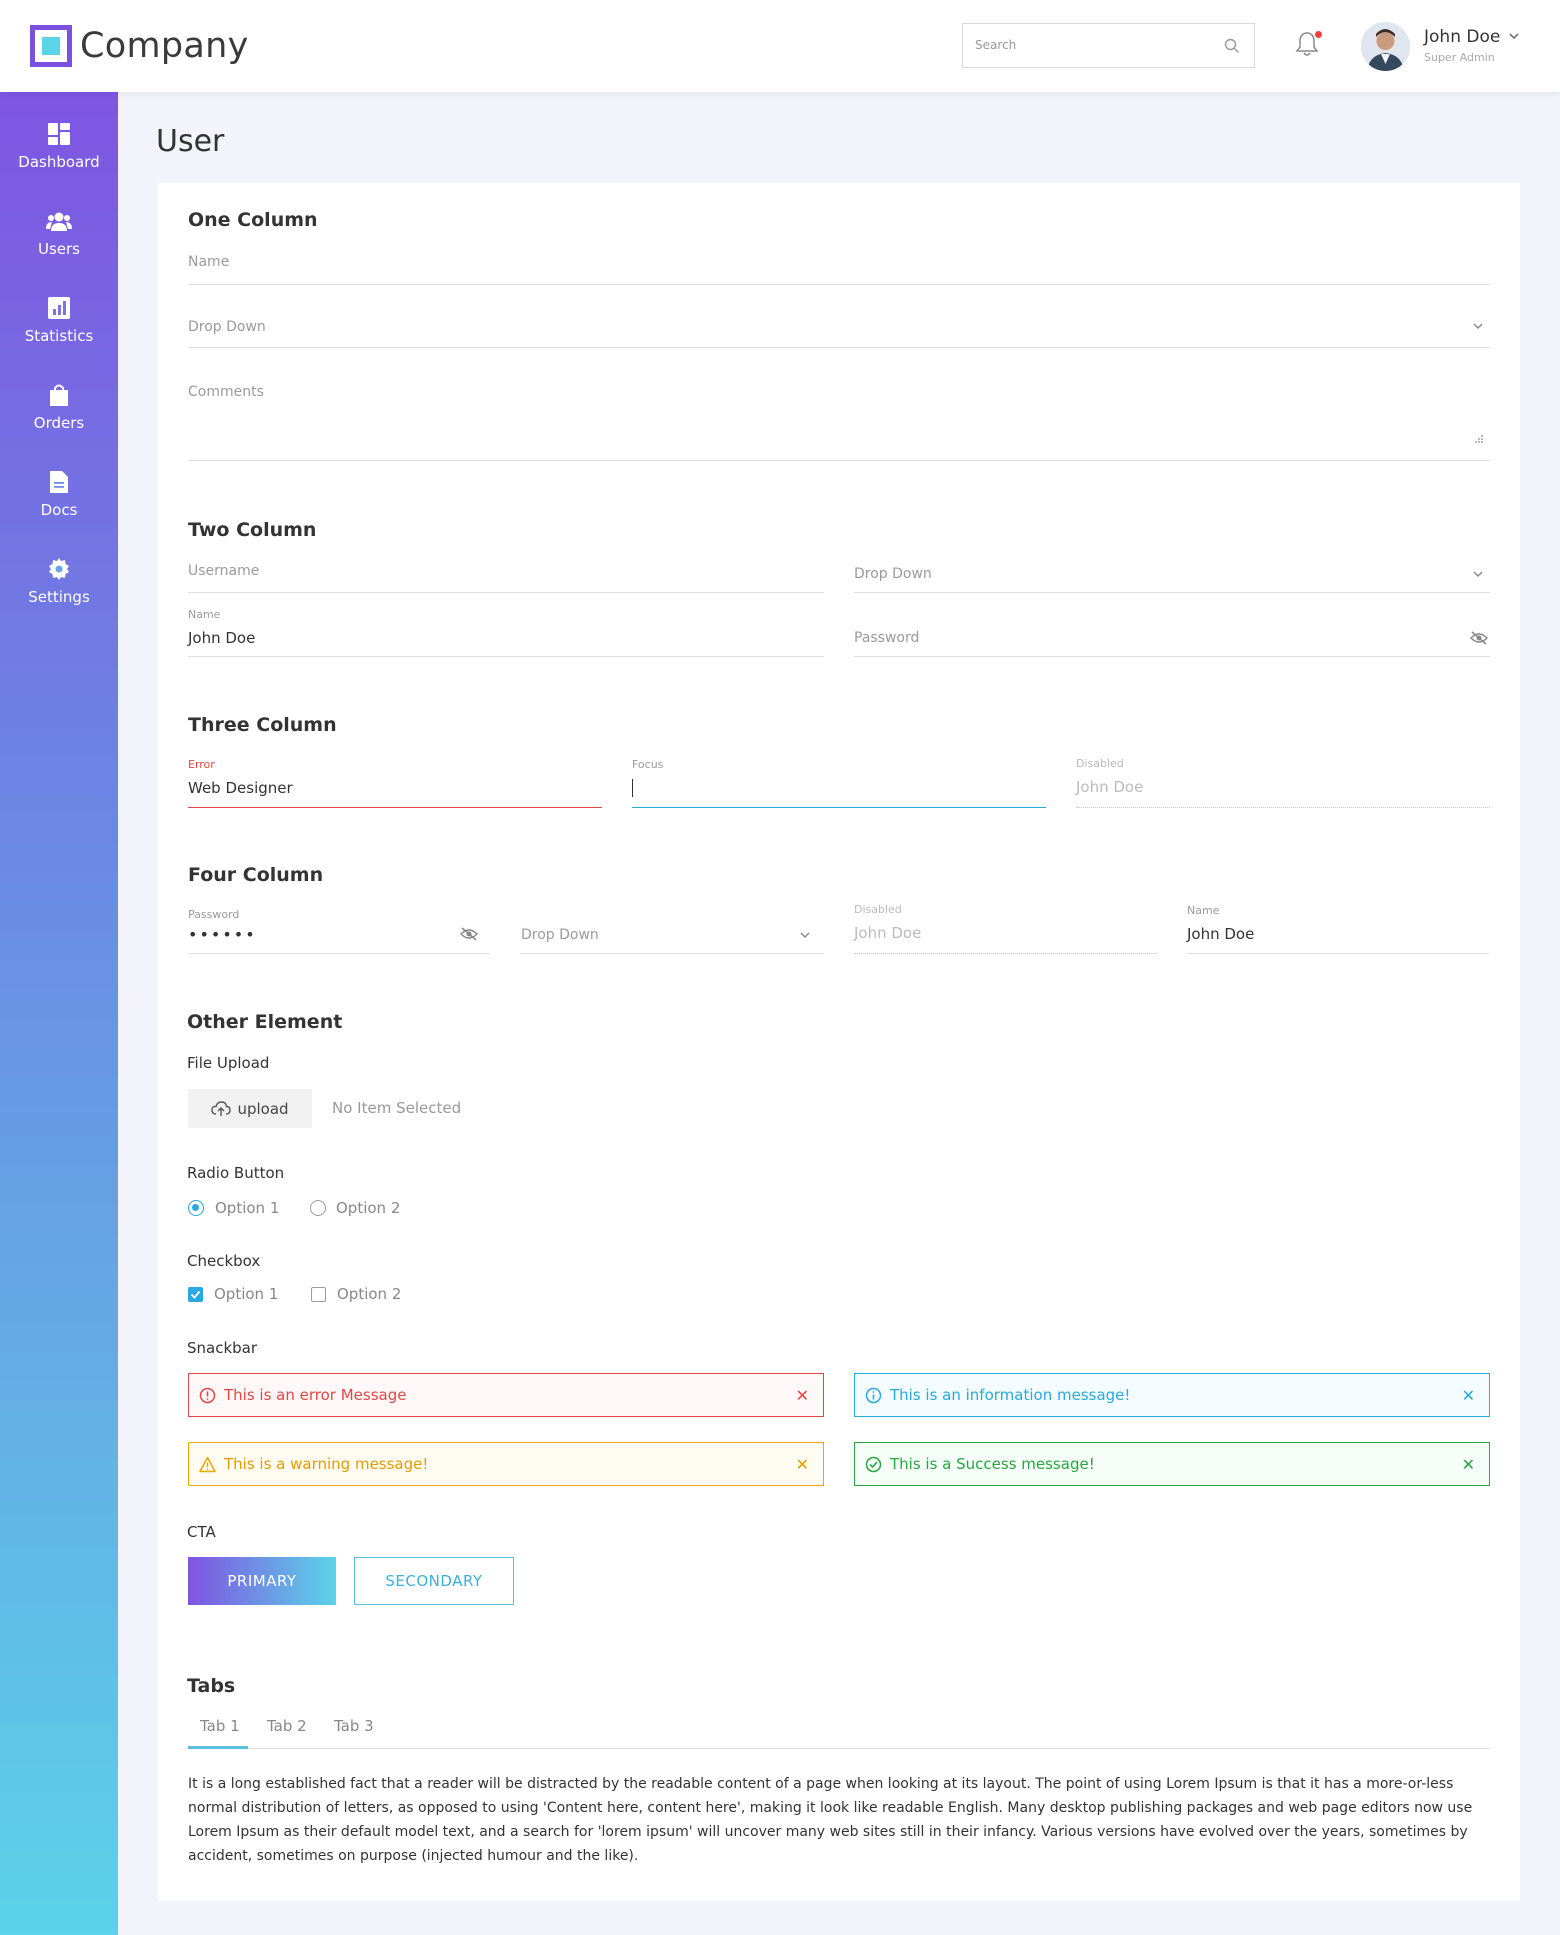 The height and width of the screenshot is (1935, 1560). Describe the element at coordinates (1459, 57) in the screenshot. I see `user-role: Super Admin` at that location.